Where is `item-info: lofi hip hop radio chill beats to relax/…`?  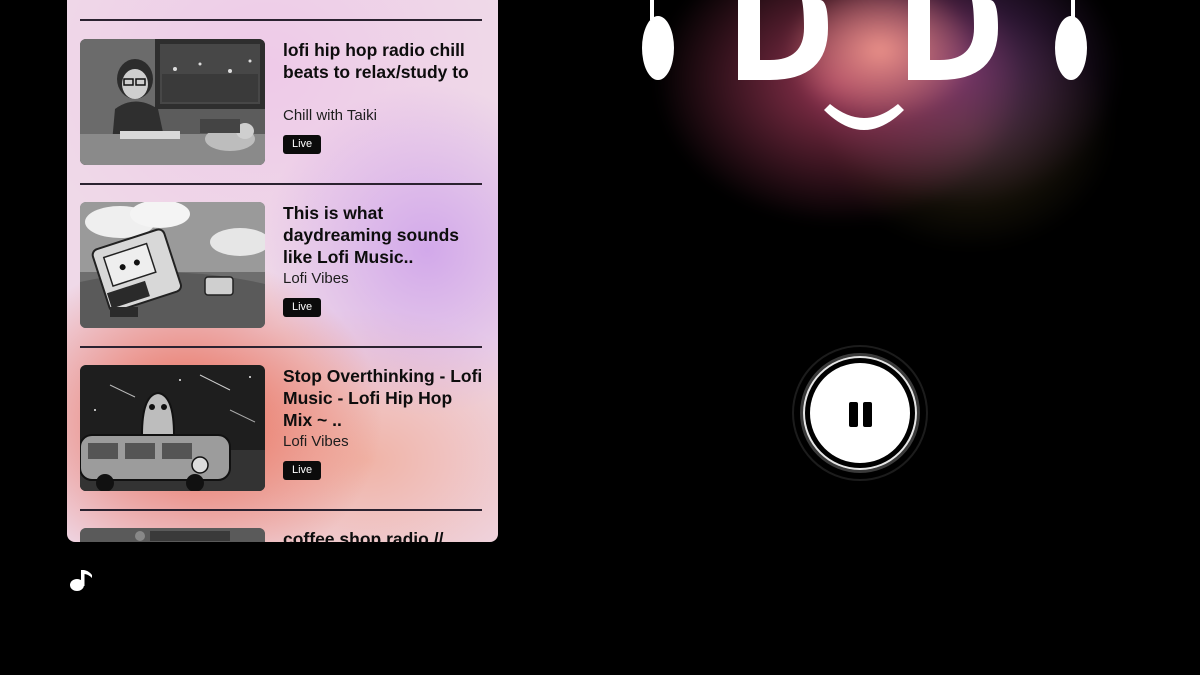
item-info: lofi hip hop radio chill beats to relax/… is located at coordinates (383, 61).